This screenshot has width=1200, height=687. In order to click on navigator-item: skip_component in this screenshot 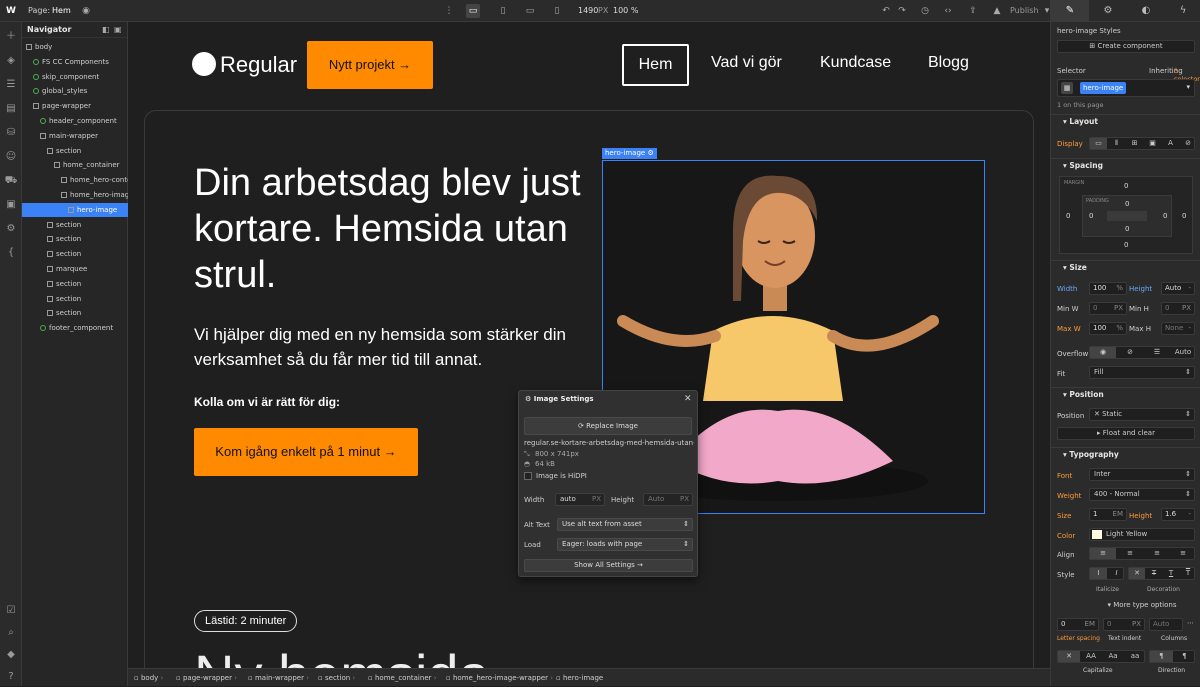, I will do `click(75, 77)`.